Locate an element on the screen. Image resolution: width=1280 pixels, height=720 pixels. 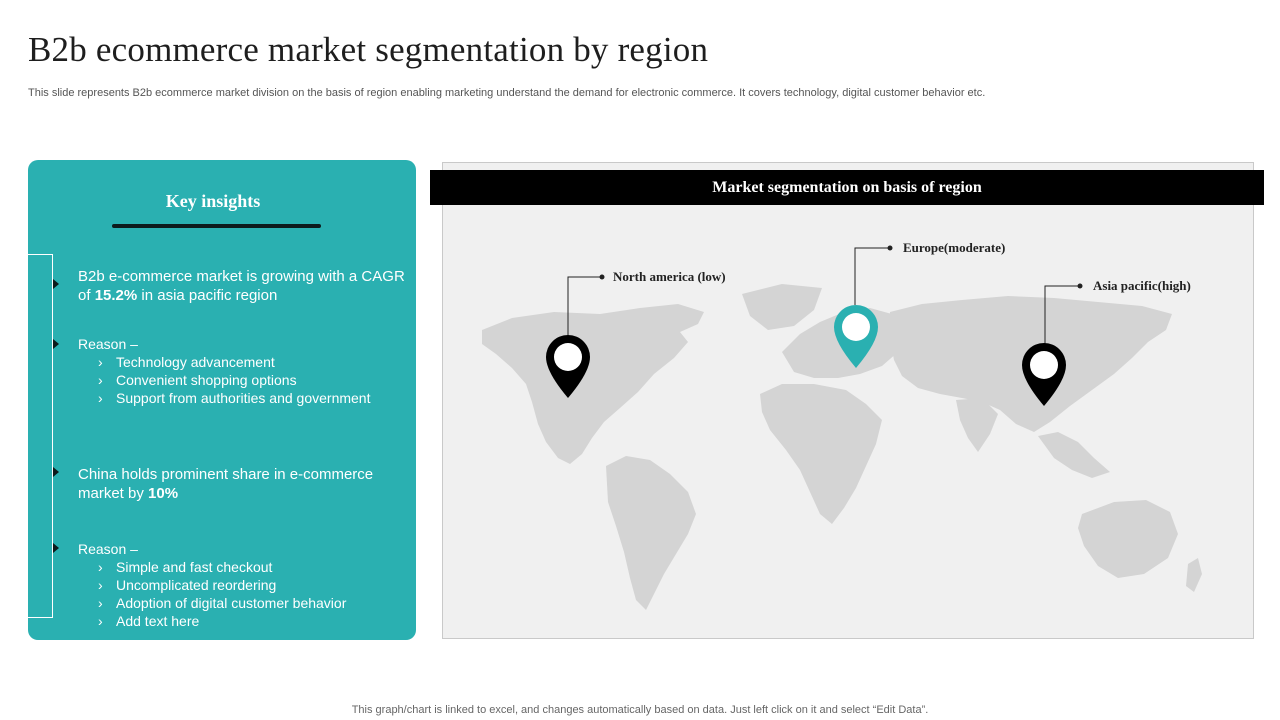
greenland-shape is located at coordinates (782, 307).